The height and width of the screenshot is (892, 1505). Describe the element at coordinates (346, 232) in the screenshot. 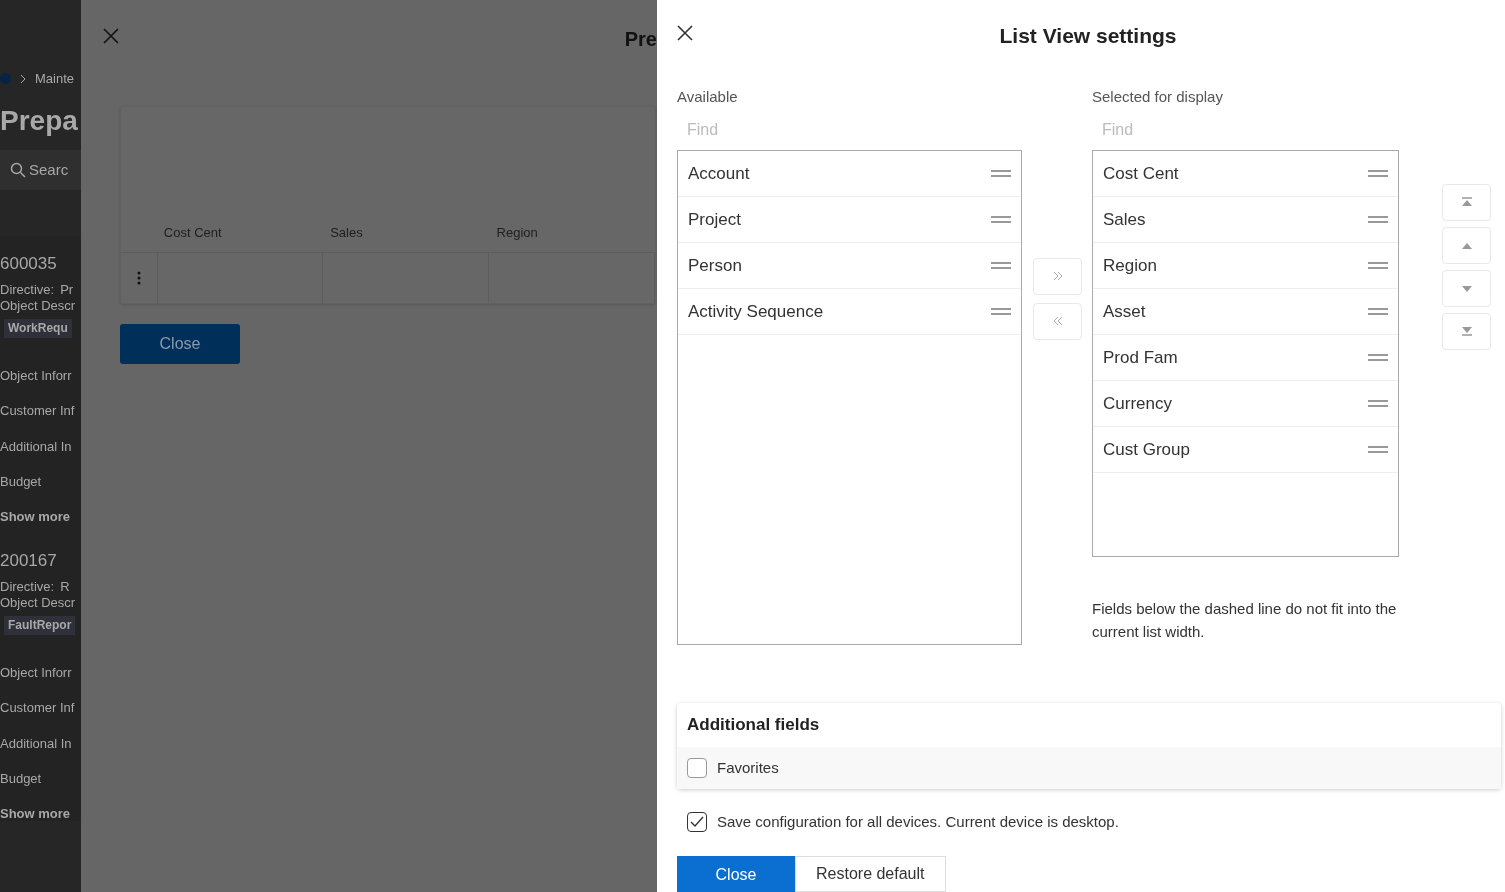

I see `column-header: Sales` at that location.